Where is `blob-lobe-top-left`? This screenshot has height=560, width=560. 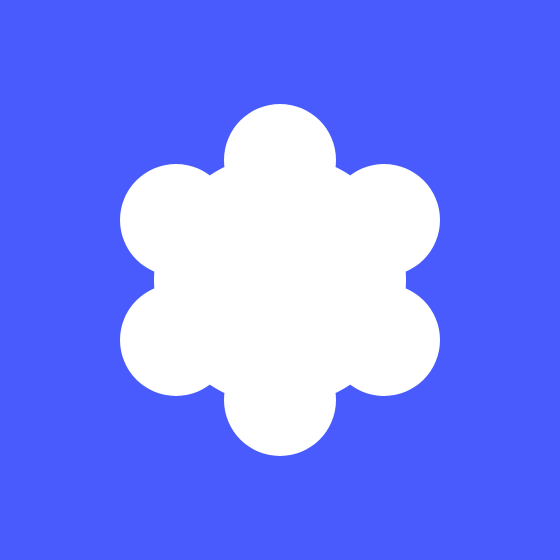 blob-lobe-top-left is located at coordinates (176, 220).